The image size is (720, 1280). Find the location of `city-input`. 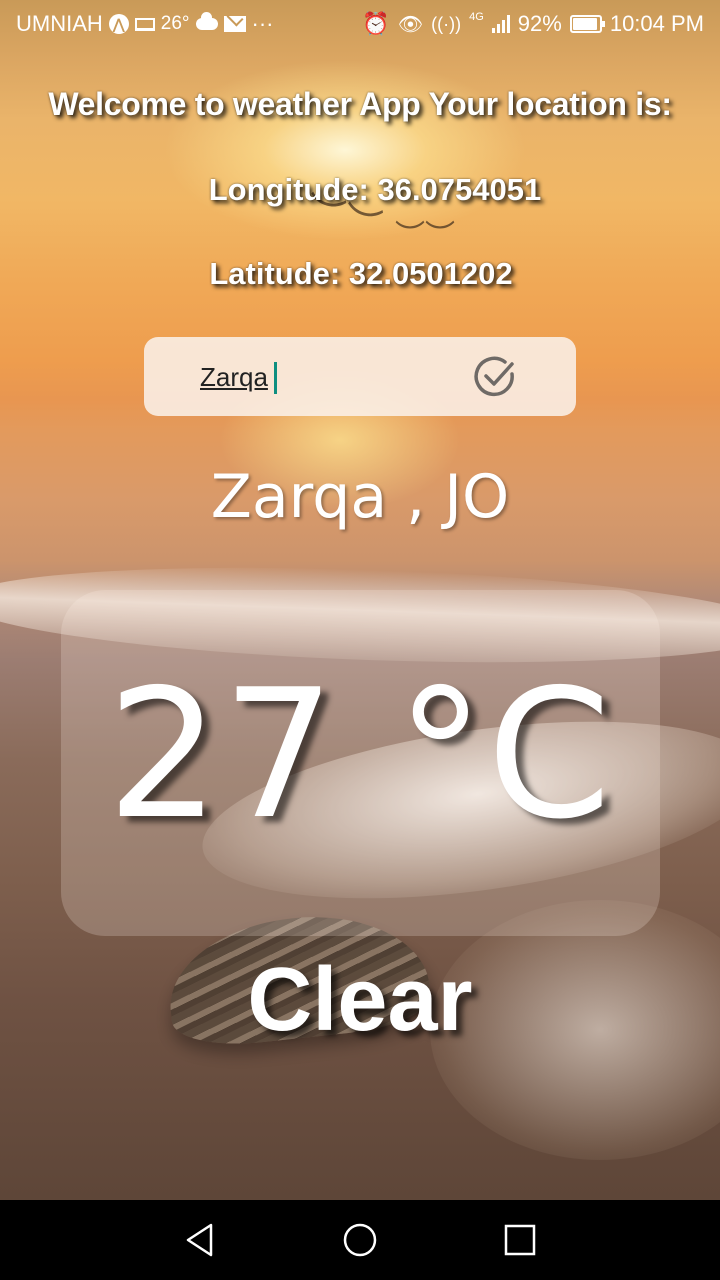

city-input is located at coordinates (330, 377).